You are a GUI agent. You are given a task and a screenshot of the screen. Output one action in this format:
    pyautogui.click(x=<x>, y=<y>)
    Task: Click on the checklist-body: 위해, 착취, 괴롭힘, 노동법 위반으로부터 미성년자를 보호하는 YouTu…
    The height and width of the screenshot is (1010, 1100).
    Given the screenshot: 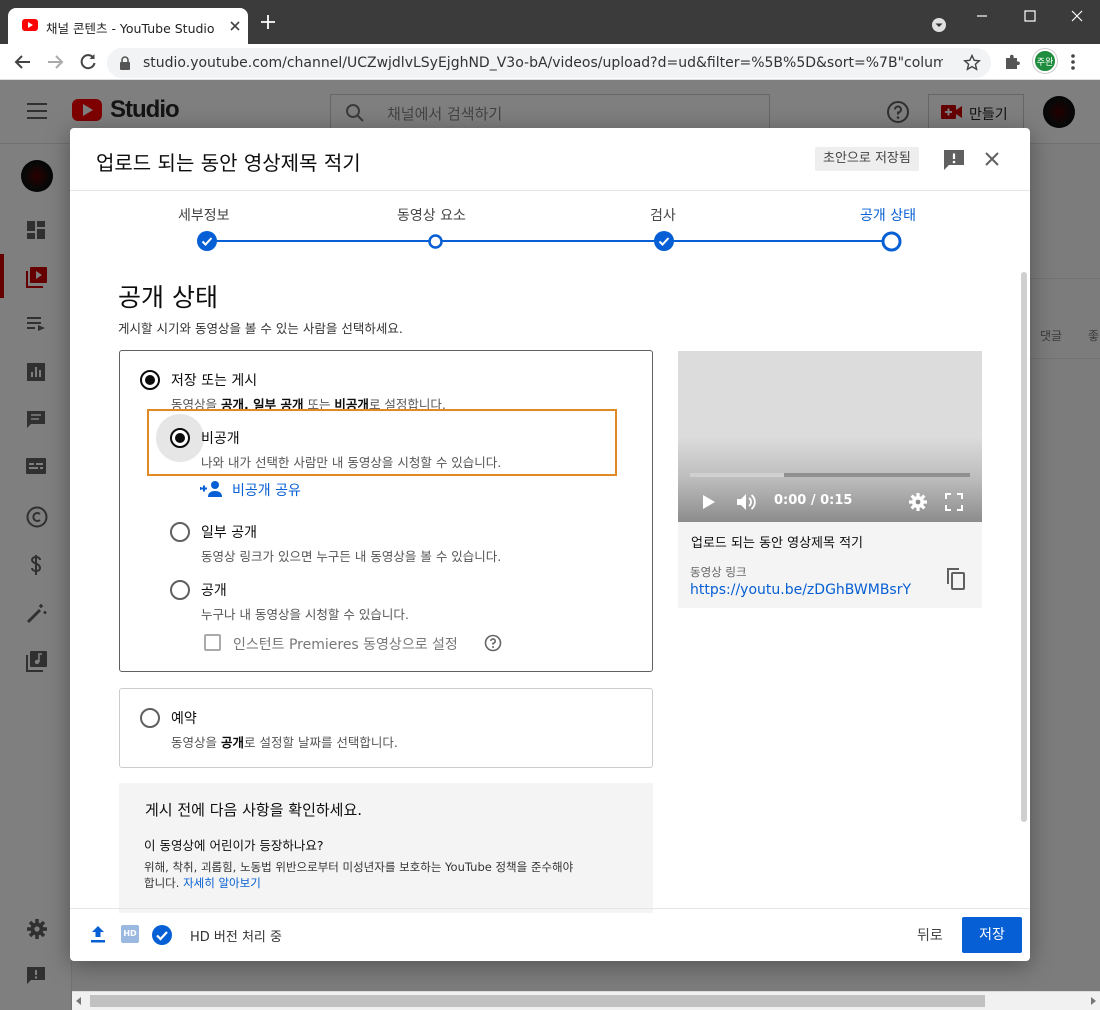 What is the action you would take?
    pyautogui.click(x=359, y=875)
    